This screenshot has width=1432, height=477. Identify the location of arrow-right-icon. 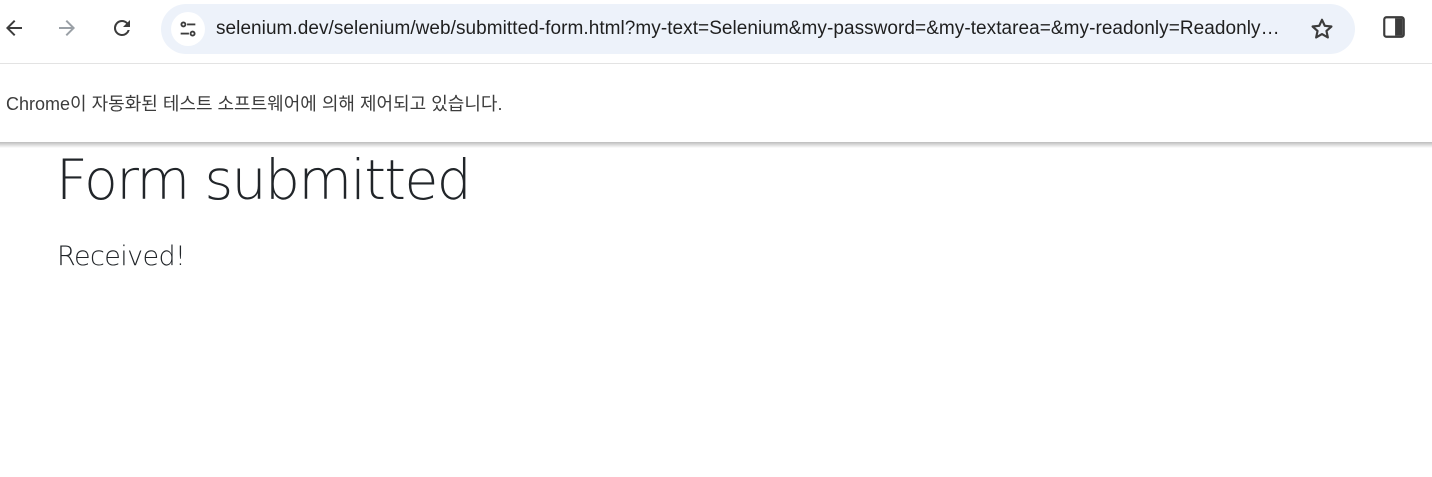
(67, 28).